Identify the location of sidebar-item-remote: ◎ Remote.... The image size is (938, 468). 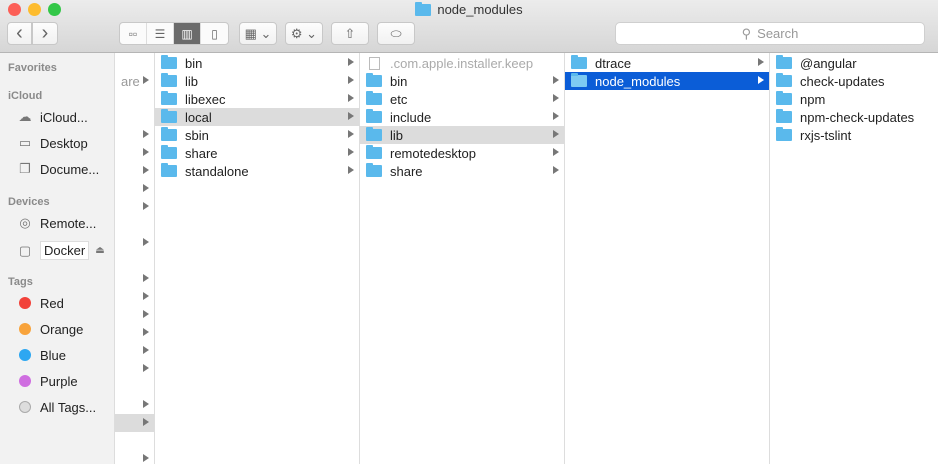
(56, 223).